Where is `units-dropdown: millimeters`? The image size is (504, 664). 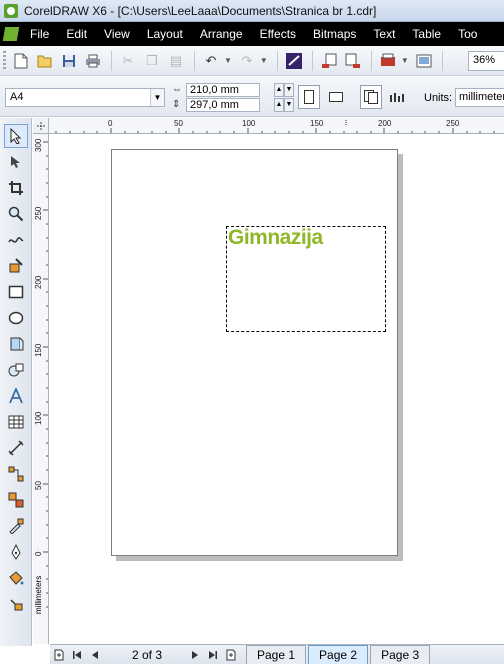 units-dropdown: millimeters is located at coordinates (479, 97).